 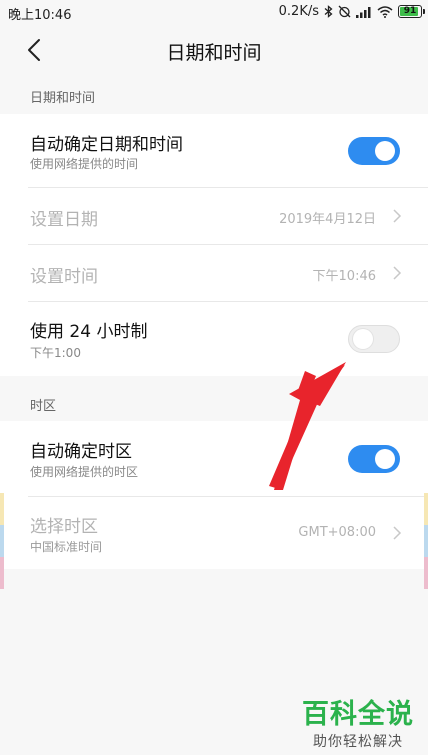 I want to click on red-arrow-annotation, so click(x=307, y=426).